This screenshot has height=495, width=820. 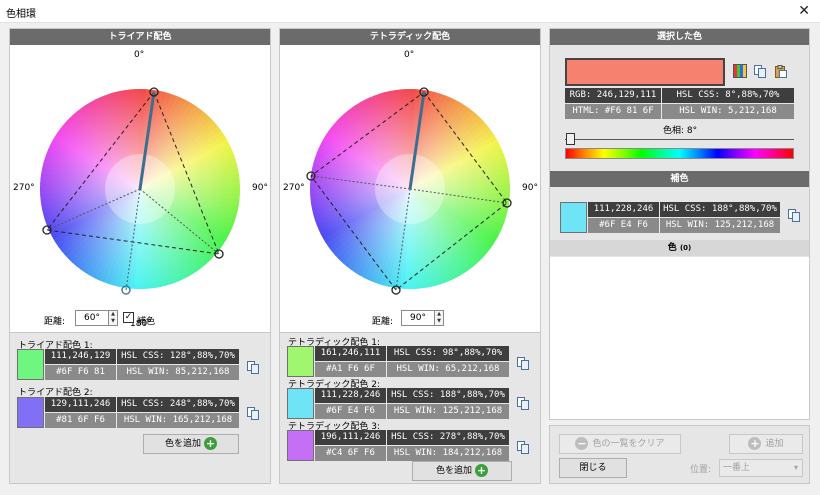 What do you see at coordinates (679, 338) in the screenshot?
I see `color-list` at bounding box center [679, 338].